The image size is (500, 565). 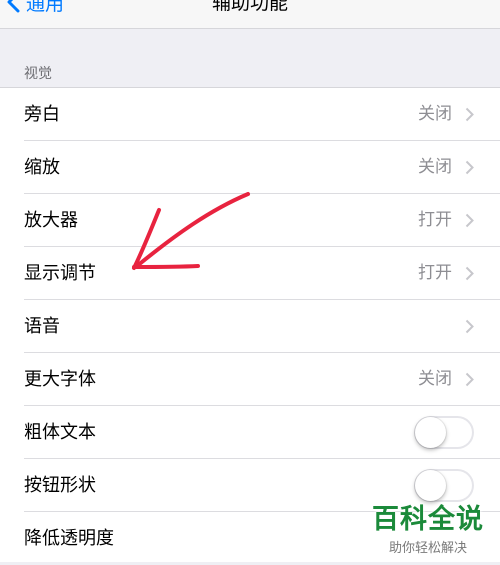 I want to click on row-label: 按钮形状, so click(x=60, y=485).